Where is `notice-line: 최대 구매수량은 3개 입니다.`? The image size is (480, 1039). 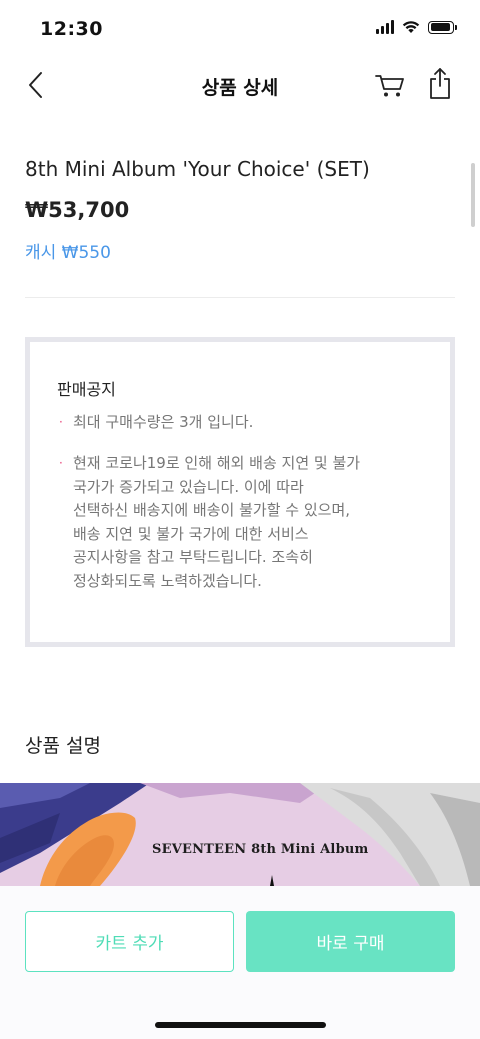
notice-line: 최대 구매수량은 3개 입니다. is located at coordinates (163, 422).